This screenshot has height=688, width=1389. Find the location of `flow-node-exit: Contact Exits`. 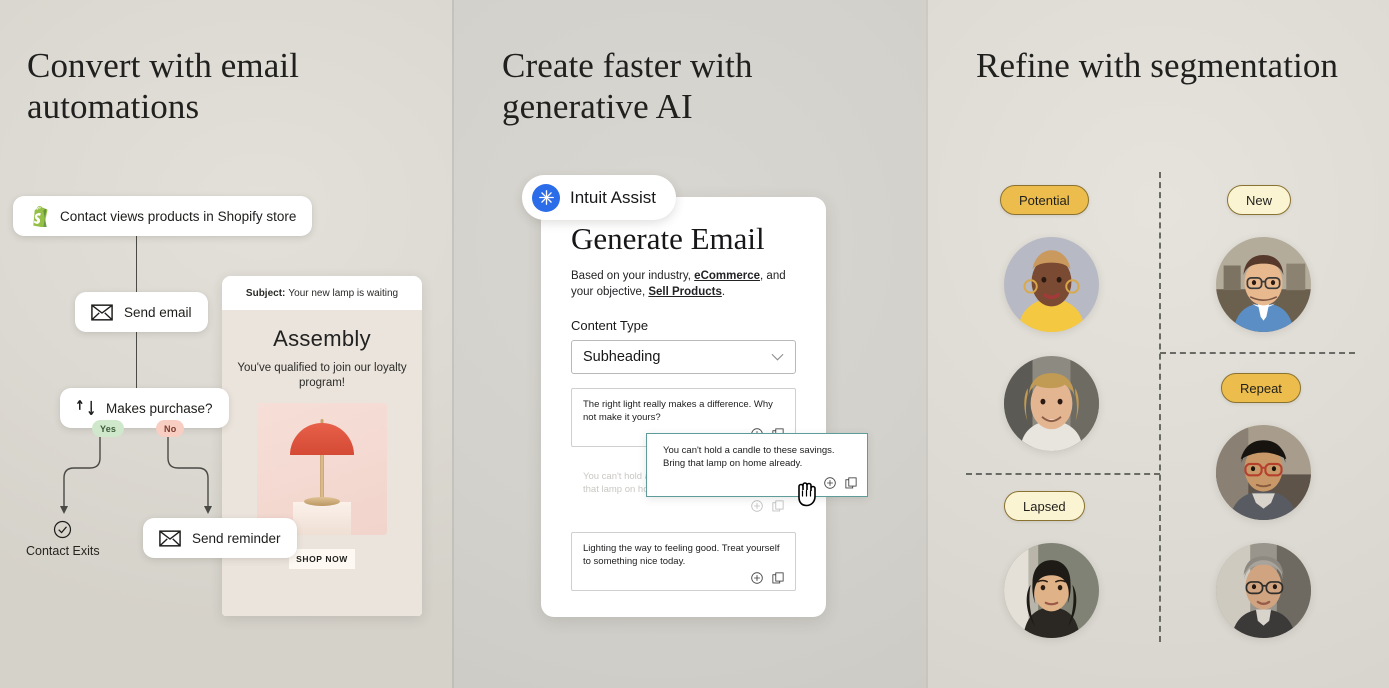

flow-node-exit: Contact Exits is located at coordinates (63, 539).